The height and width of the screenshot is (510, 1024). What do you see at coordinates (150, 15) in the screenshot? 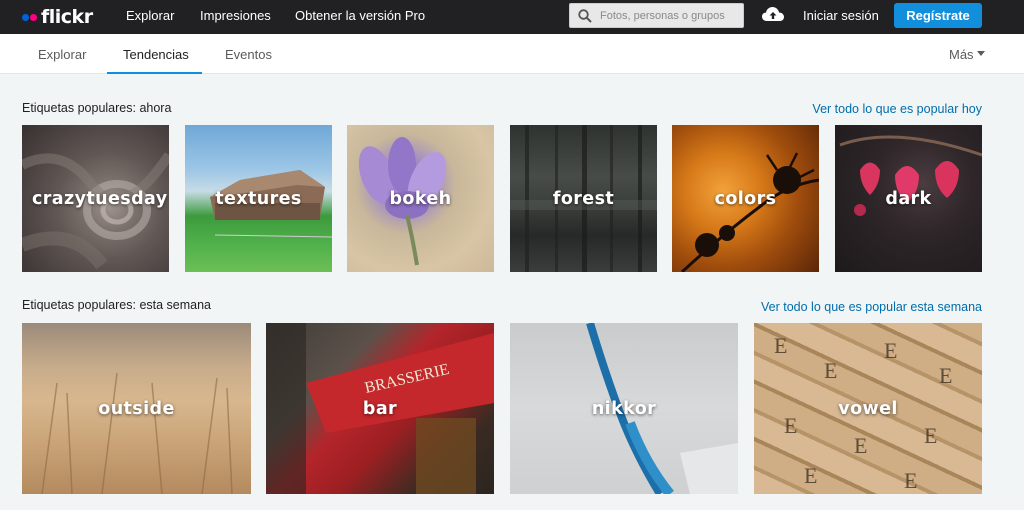
I see `nav-explore: Explorar` at bounding box center [150, 15].